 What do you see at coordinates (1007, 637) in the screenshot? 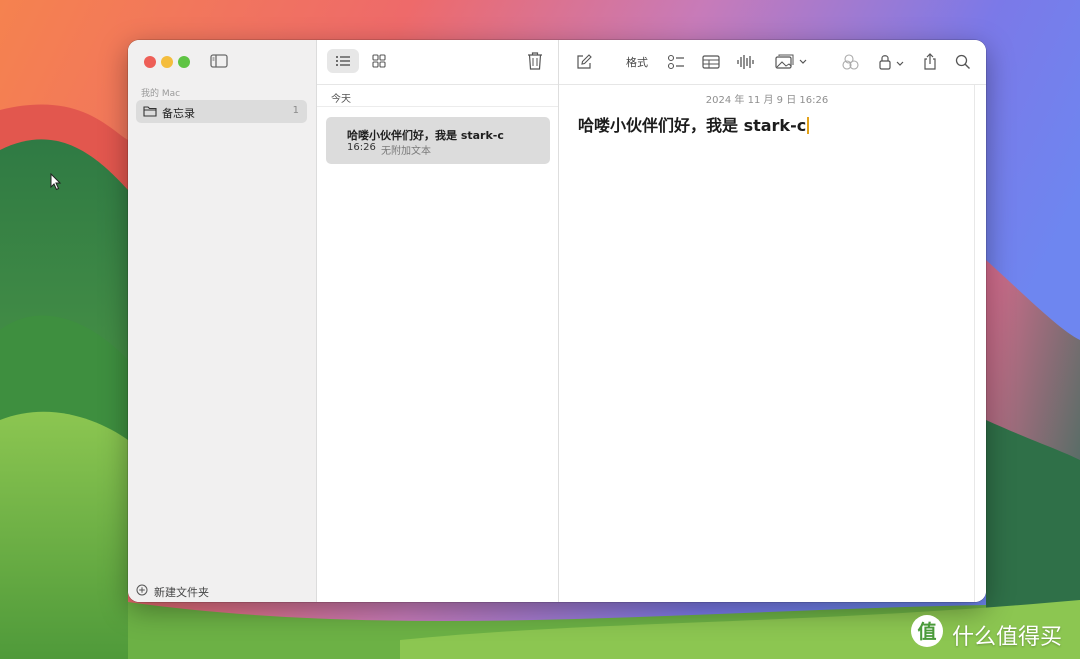
I see `watermark-text: 什么值得买` at bounding box center [1007, 637].